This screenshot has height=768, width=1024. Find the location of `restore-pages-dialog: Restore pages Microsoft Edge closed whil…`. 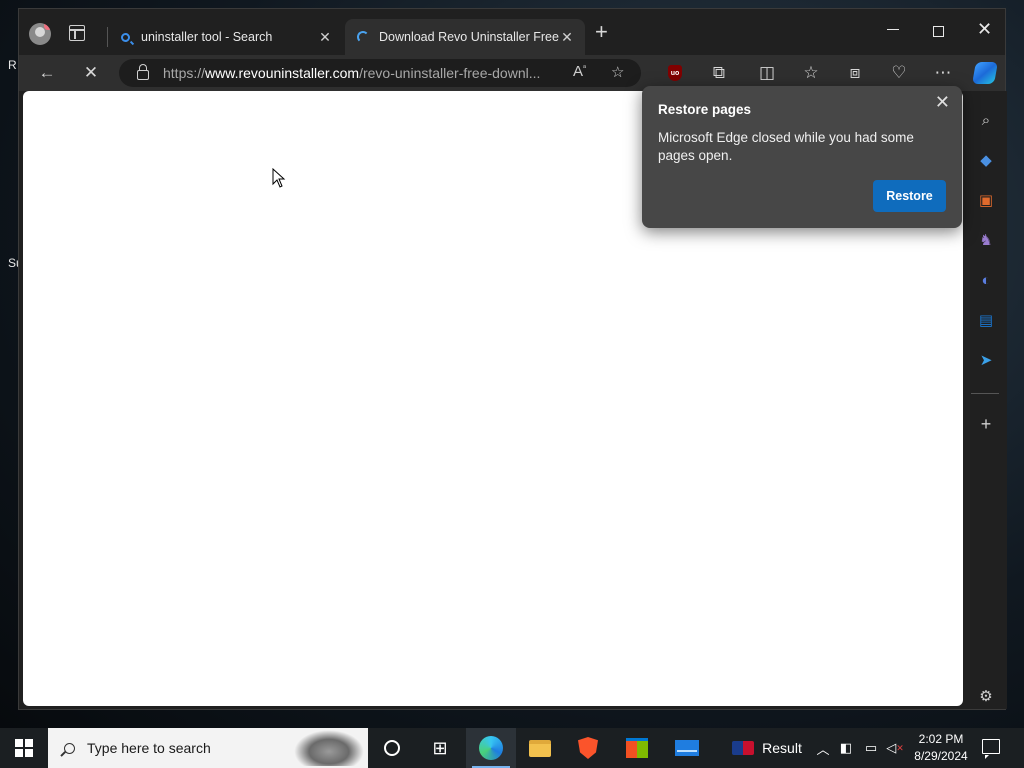

restore-pages-dialog: Restore pages Microsoft Edge closed whil… is located at coordinates (802, 157).